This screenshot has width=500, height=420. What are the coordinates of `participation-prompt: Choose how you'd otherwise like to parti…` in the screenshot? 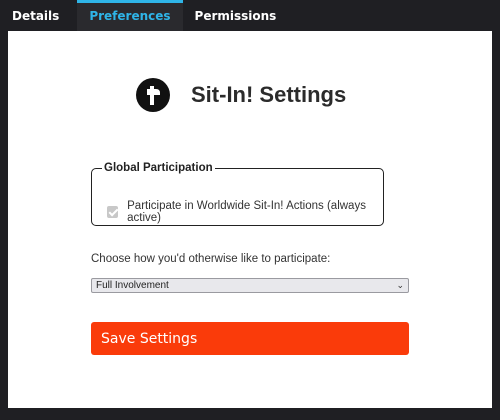 It's located at (211, 259).